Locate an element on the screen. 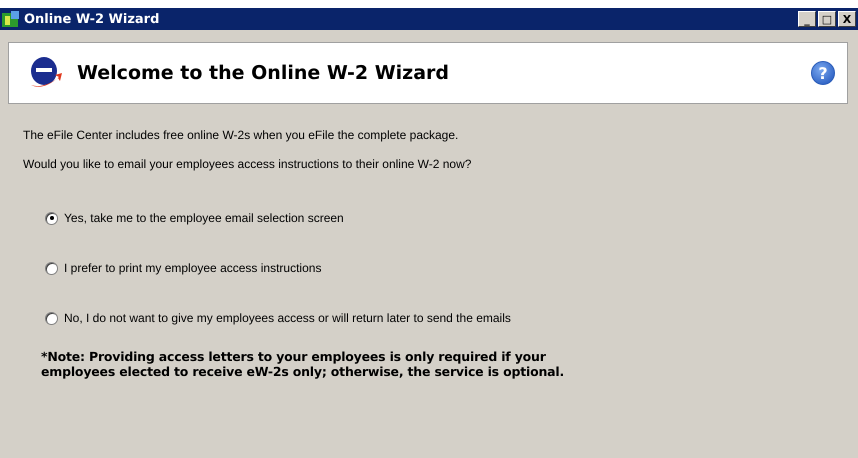 The image size is (858, 458). minimize-button: _ is located at coordinates (807, 19).